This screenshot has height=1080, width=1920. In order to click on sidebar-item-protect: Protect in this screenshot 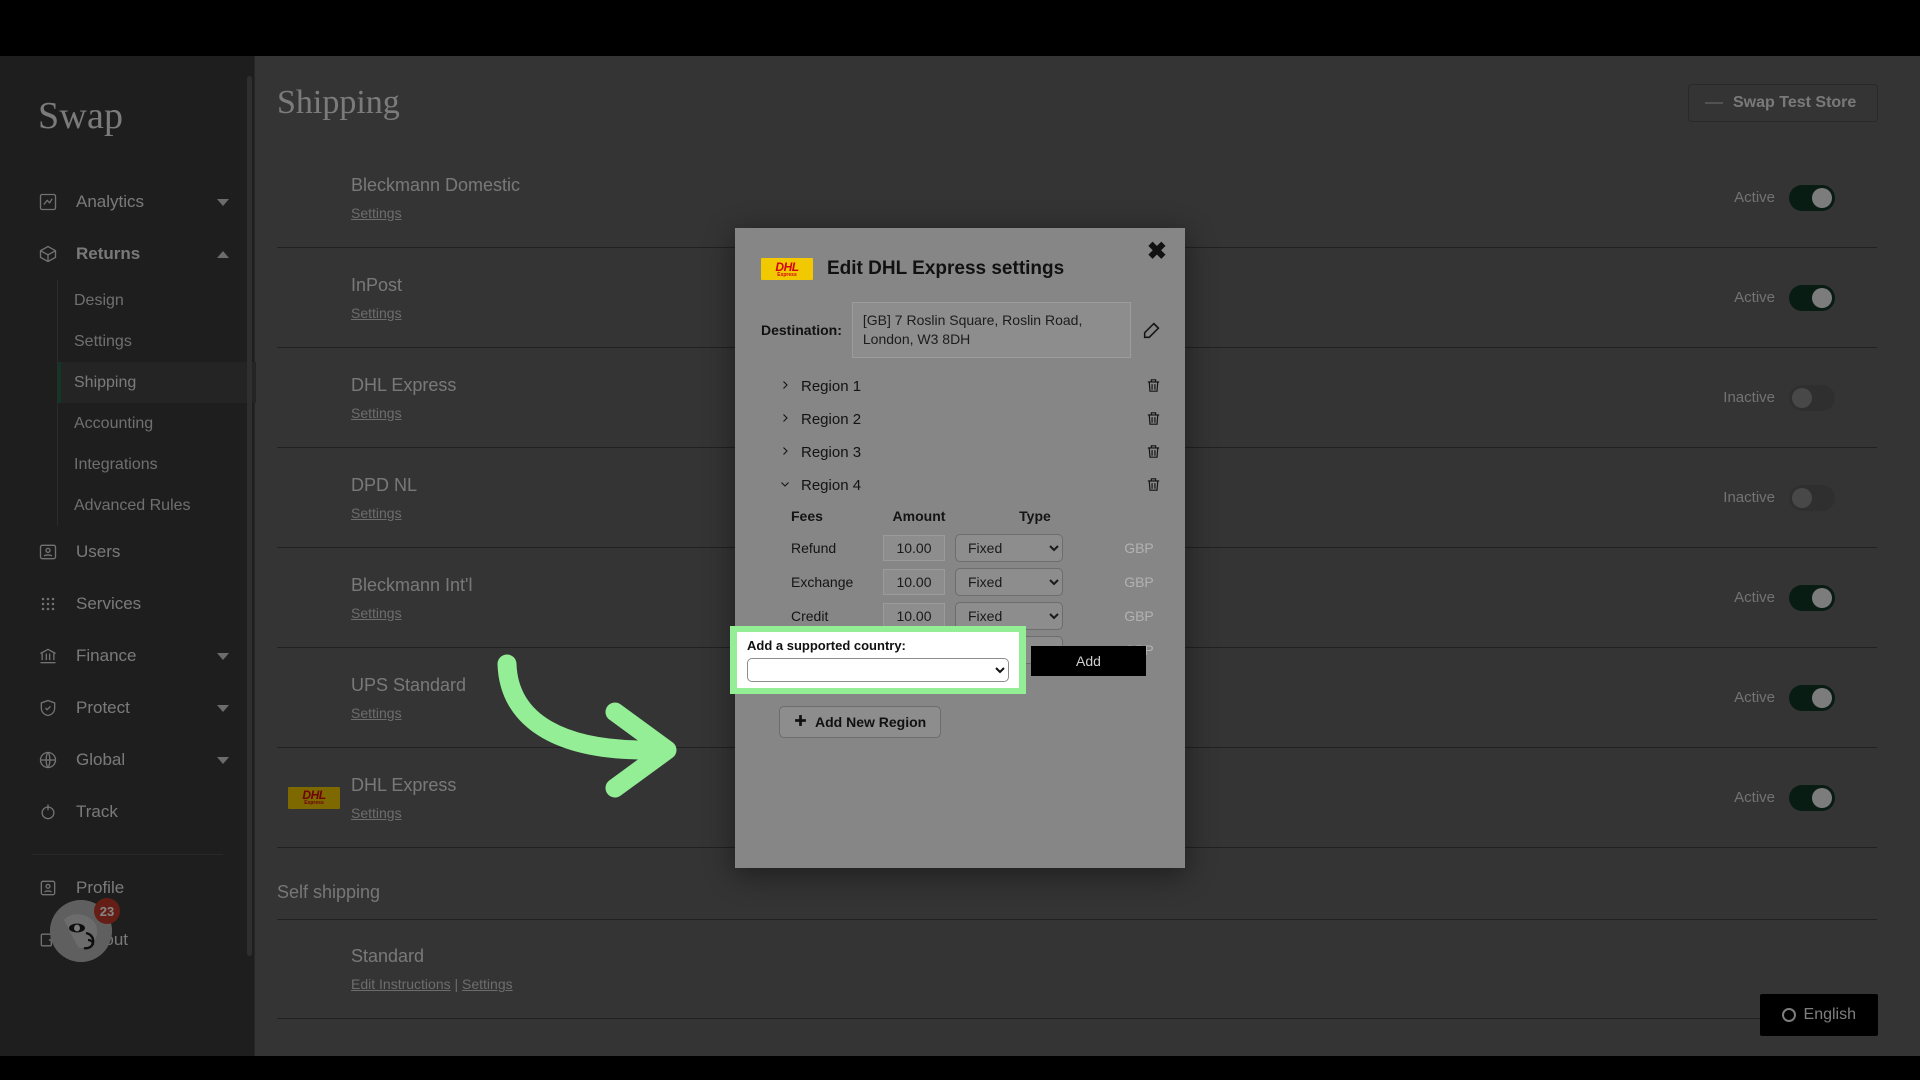, I will do `click(127, 708)`.